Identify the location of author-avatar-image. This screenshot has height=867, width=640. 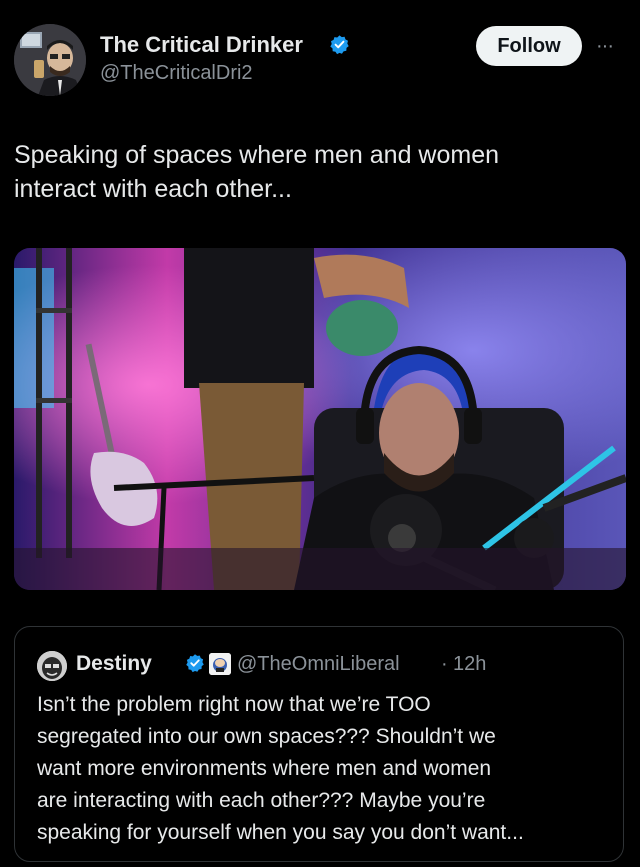
(50, 60).